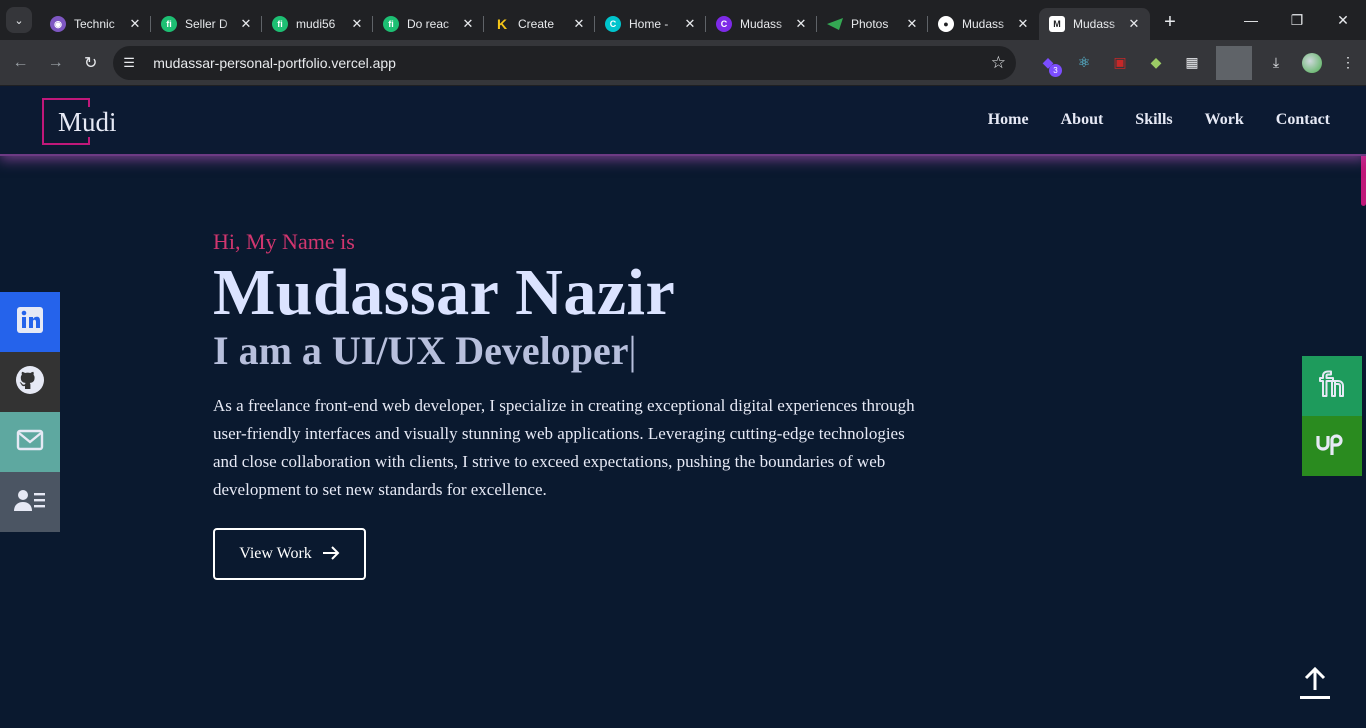 This screenshot has height=728, width=1366. I want to click on hire-sidebar, so click(1332, 416).